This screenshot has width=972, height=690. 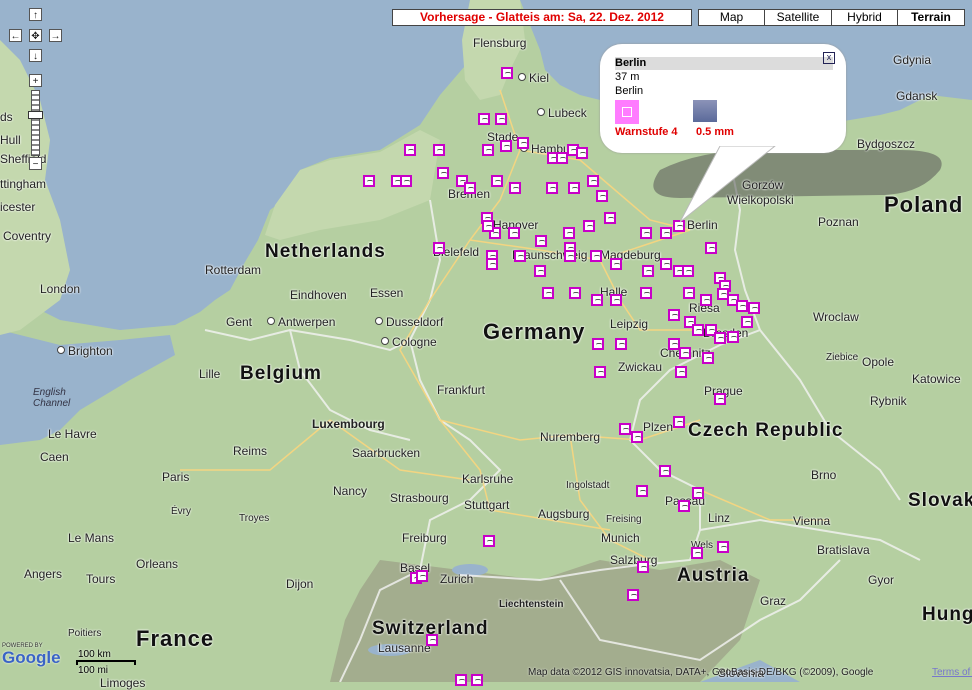 What do you see at coordinates (931, 17) in the screenshot?
I see `map-type-terrain-button: Terrain` at bounding box center [931, 17].